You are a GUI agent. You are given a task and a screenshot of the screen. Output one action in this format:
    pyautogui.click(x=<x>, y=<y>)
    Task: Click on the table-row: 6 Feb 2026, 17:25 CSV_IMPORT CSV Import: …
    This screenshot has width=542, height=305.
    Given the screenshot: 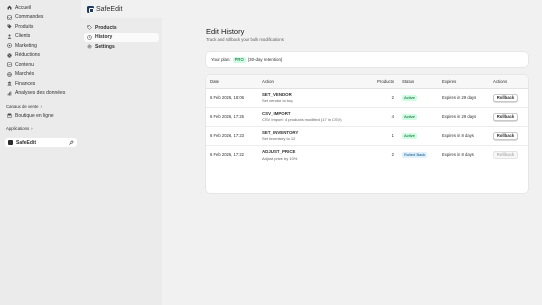 What is the action you would take?
    pyautogui.click(x=367, y=117)
    